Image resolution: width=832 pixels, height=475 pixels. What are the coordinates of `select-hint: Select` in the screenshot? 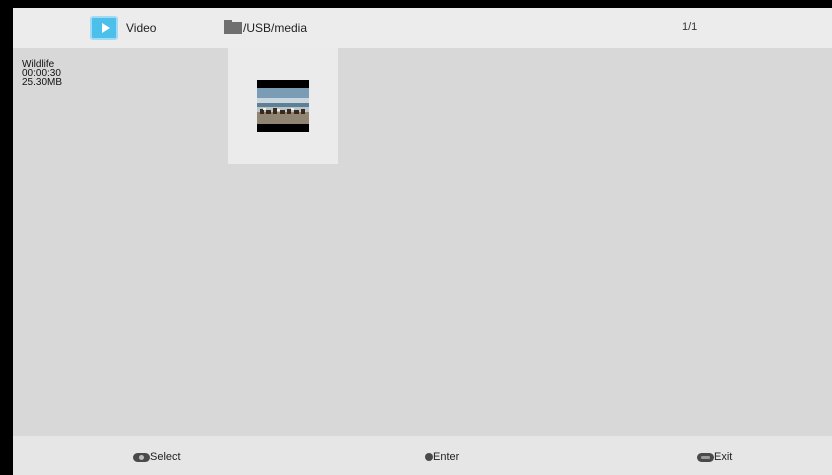 It's located at (157, 457).